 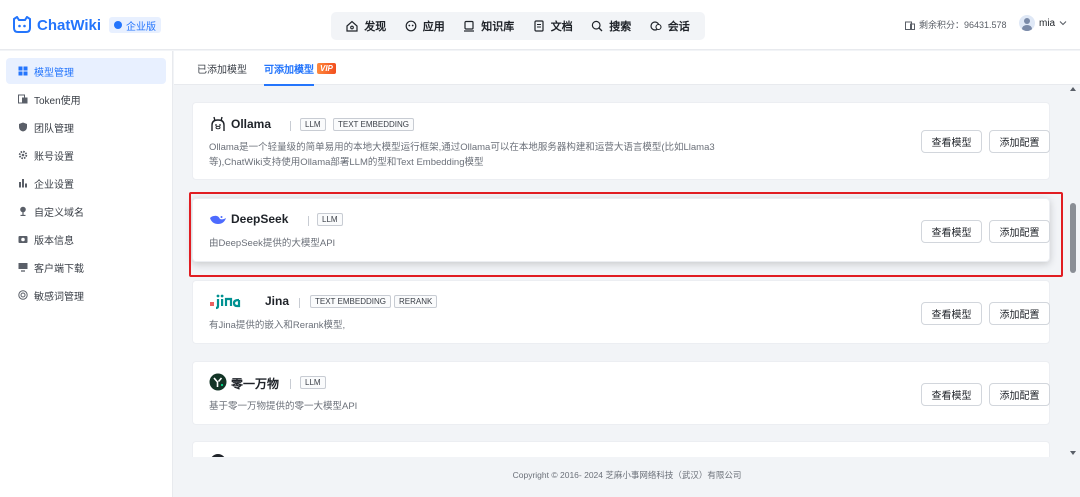 I want to click on points-balance: 剩余积分：96431.578, so click(x=956, y=24).